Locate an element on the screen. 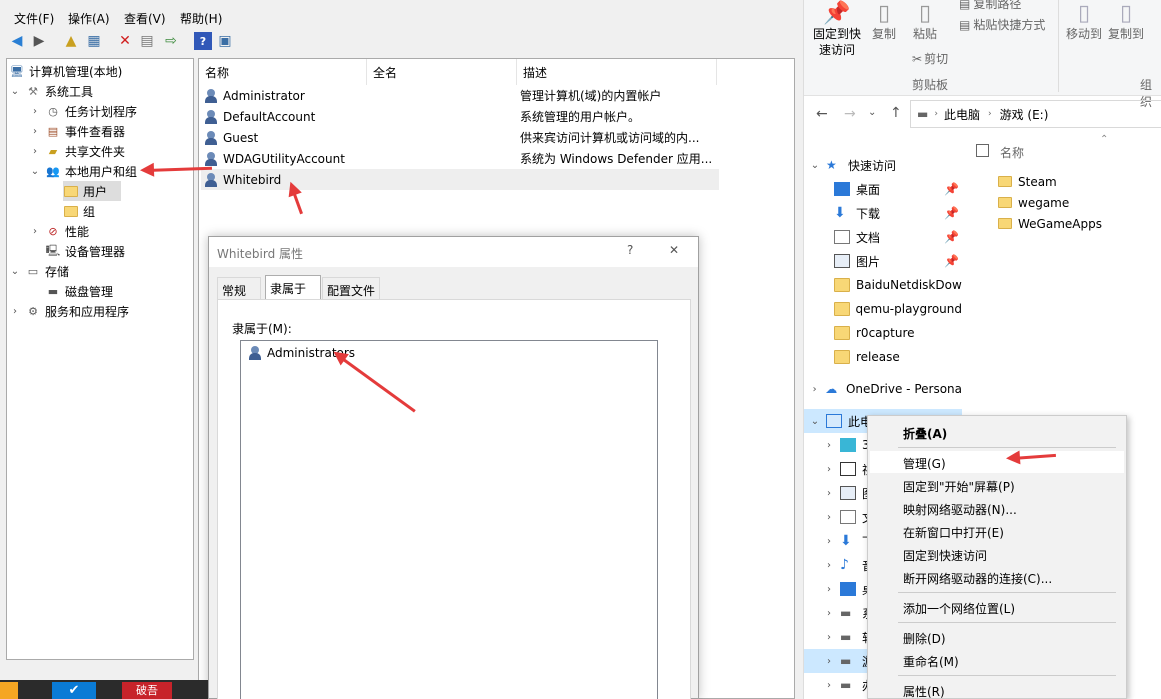 The height and width of the screenshot is (699, 1161). tree-task-scheduler: › ◷ 任务计划程序 is located at coordinates (83, 111).